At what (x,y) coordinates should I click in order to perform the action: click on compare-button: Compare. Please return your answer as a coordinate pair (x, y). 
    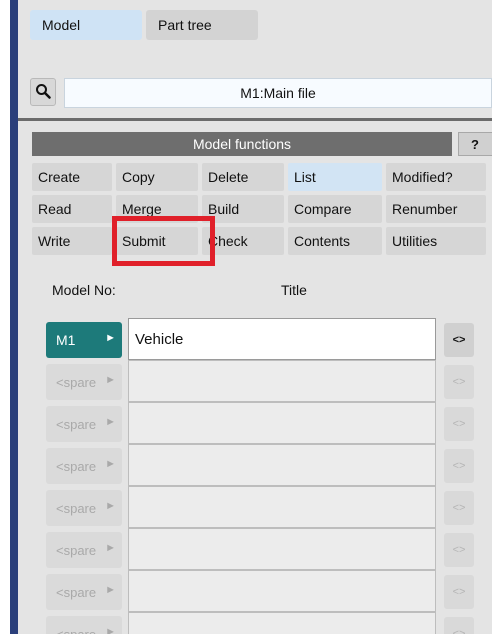
    Looking at the image, I should click on (335, 209).